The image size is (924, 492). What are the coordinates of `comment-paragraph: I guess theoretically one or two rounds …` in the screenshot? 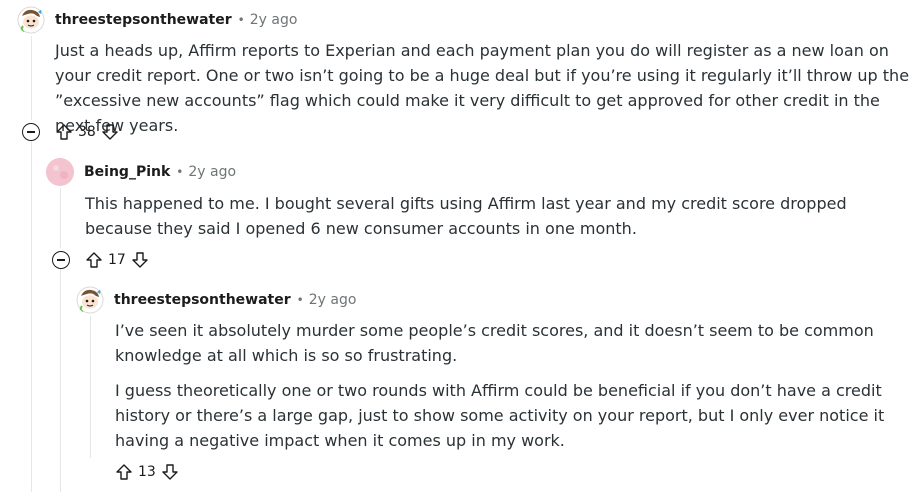 It's located at (500, 415).